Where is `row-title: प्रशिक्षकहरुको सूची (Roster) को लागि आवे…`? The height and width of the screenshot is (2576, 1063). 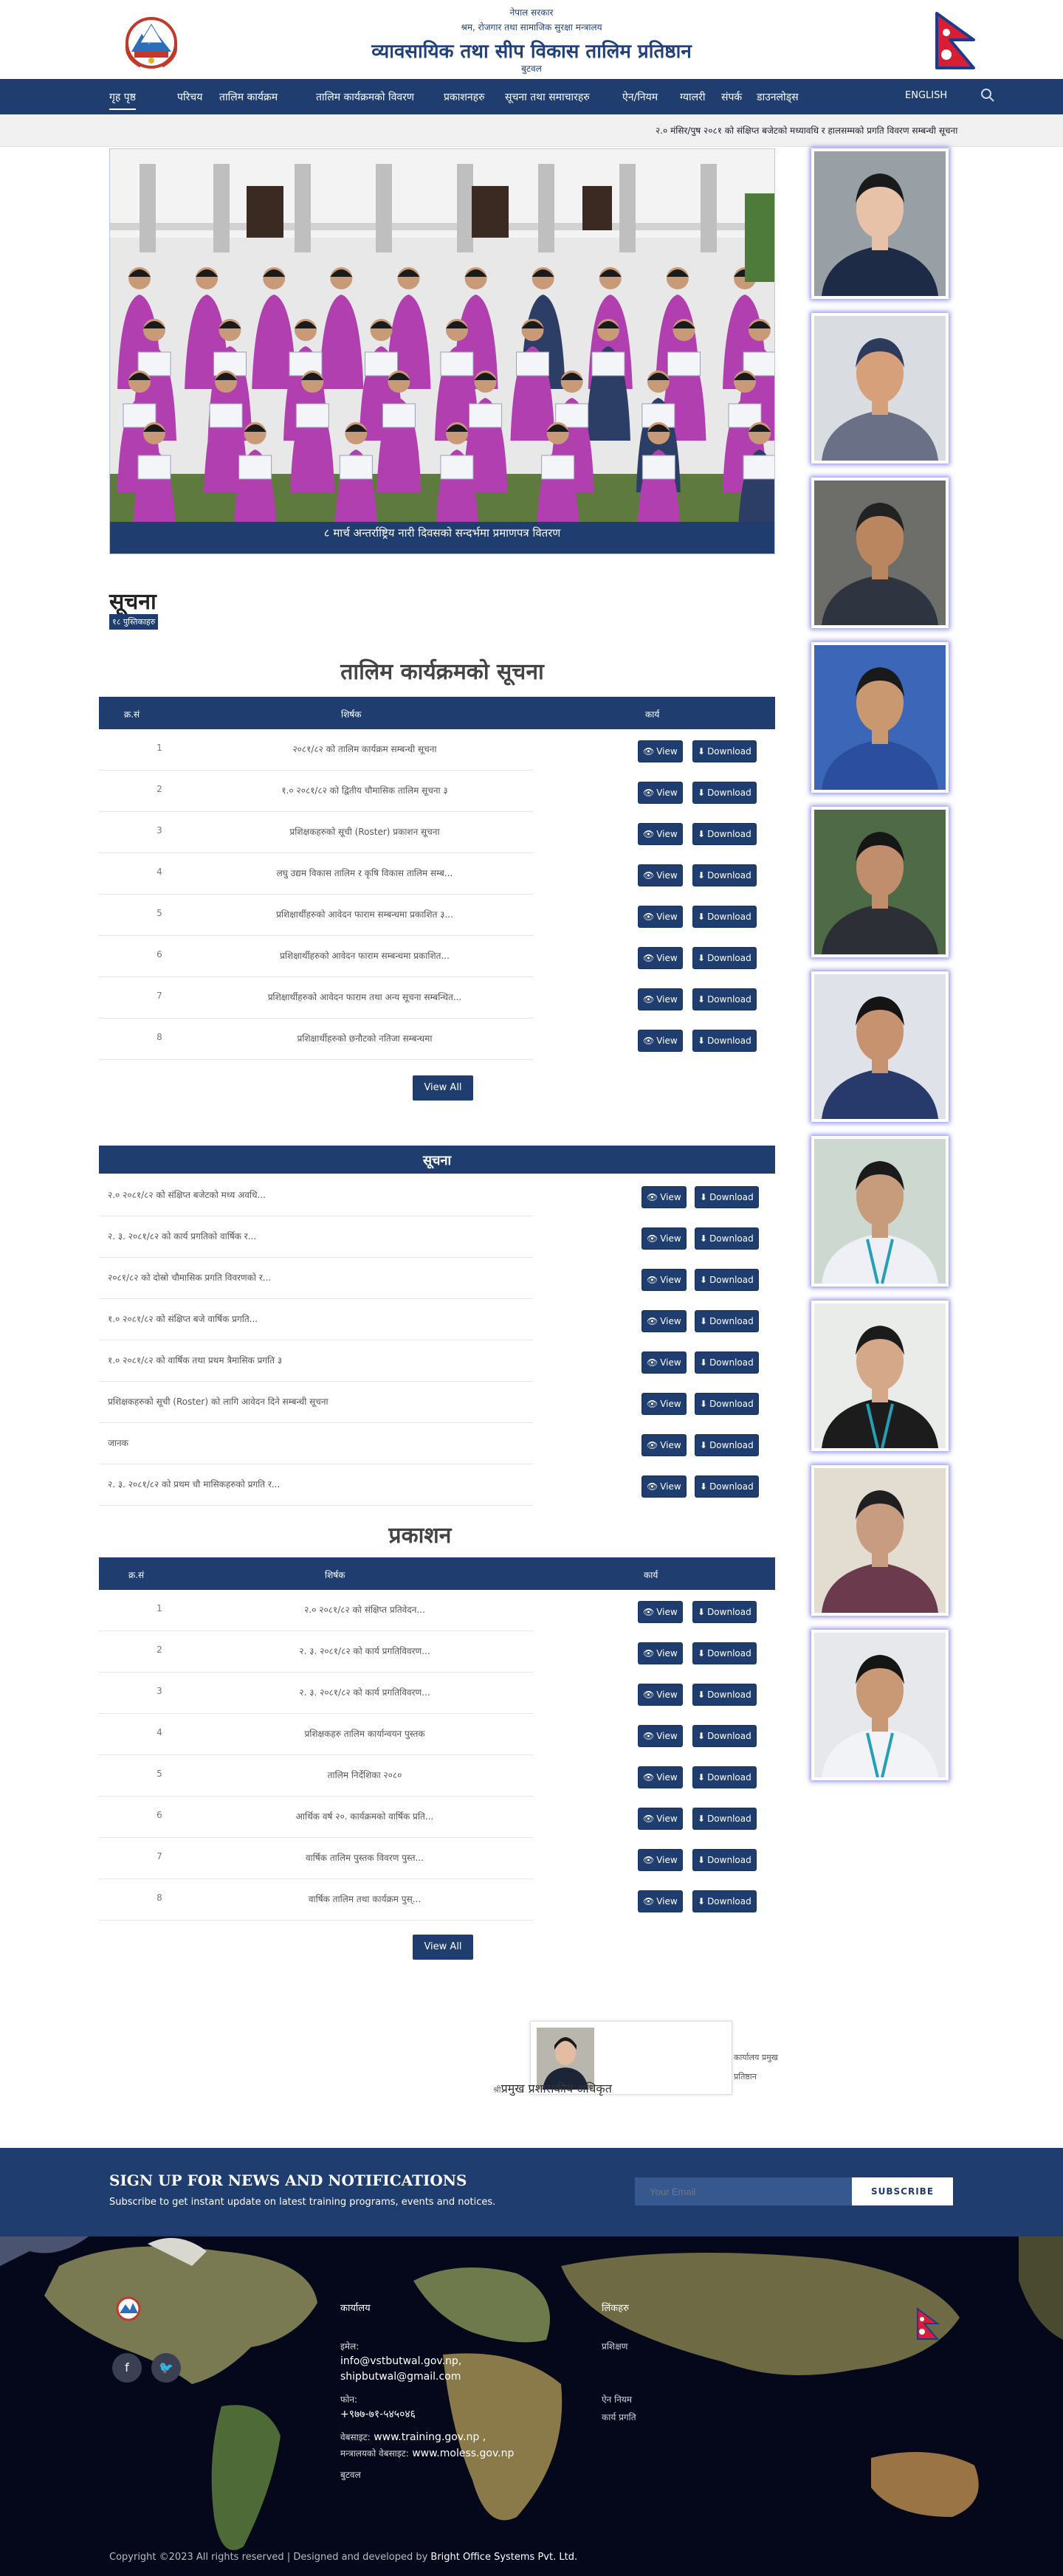 row-title: प्रशिक्षकहरुको सूची (Roster) को लागि आवे… is located at coordinates (344, 1402).